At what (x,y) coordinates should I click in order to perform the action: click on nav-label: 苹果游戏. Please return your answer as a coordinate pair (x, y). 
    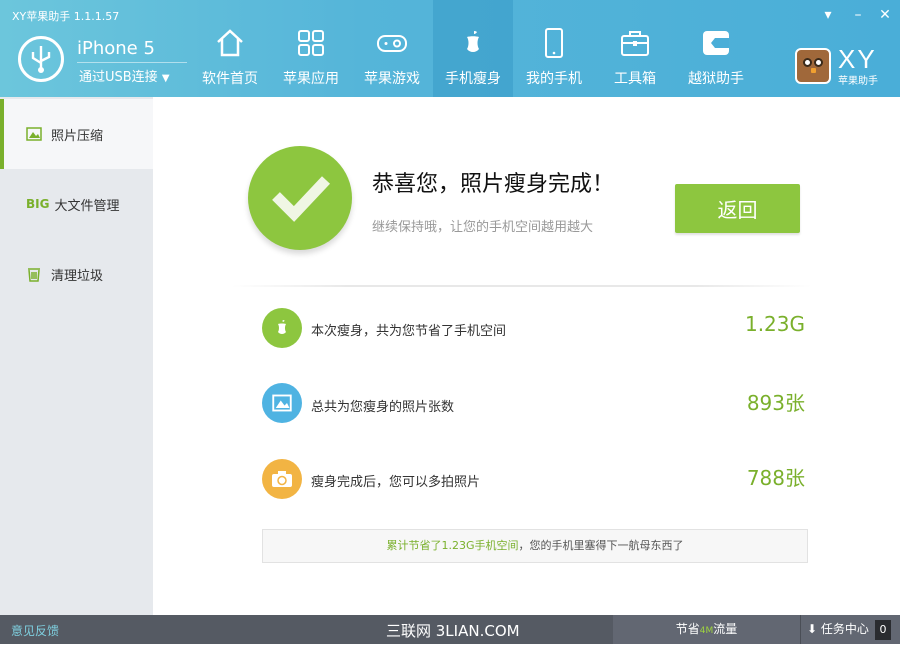
    Looking at the image, I should click on (392, 79).